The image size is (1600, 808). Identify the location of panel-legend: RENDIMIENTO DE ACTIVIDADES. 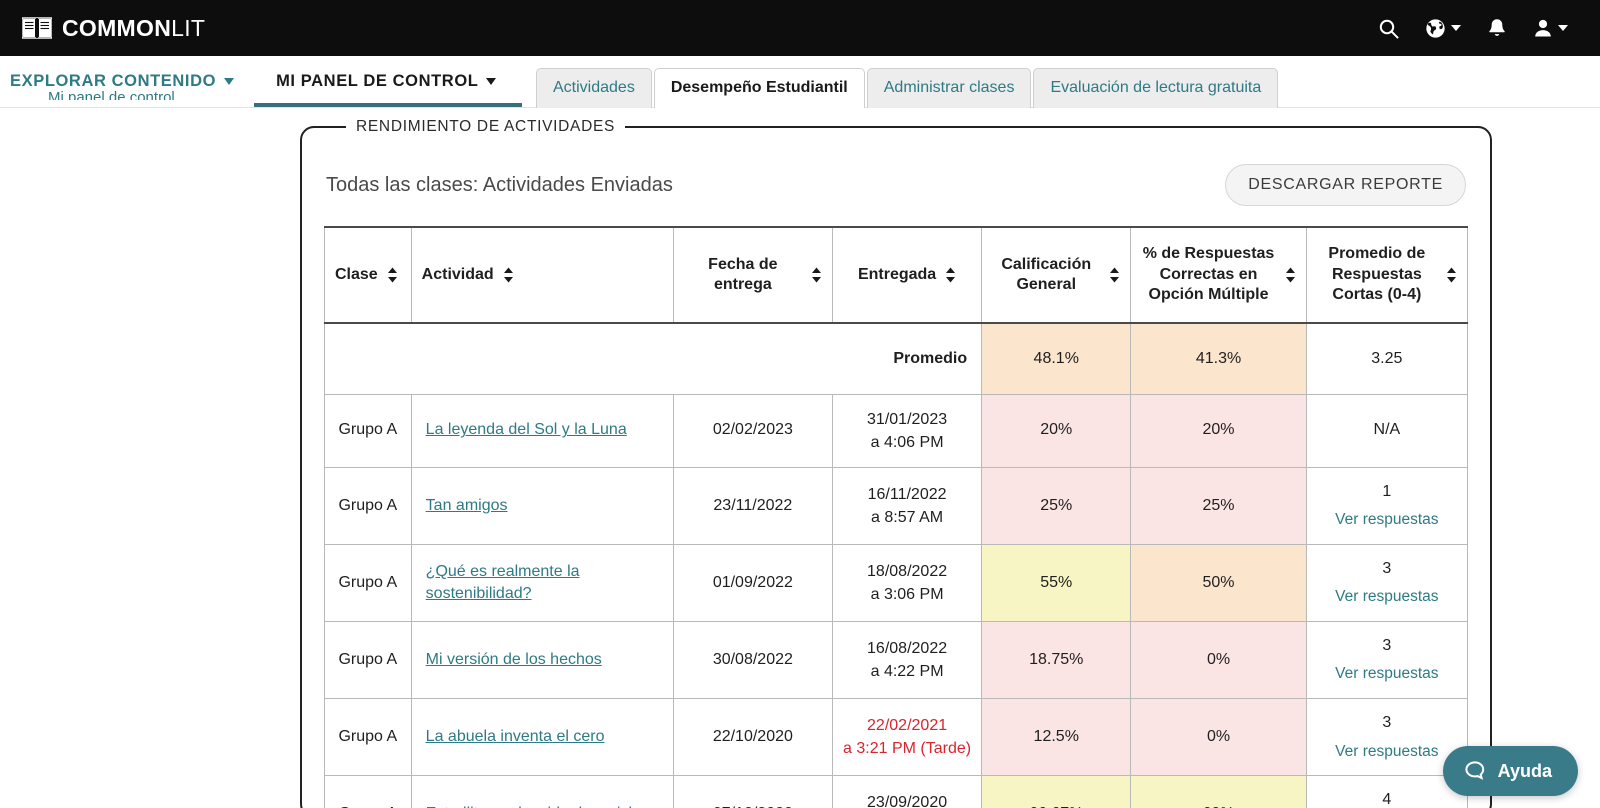
(486, 126).